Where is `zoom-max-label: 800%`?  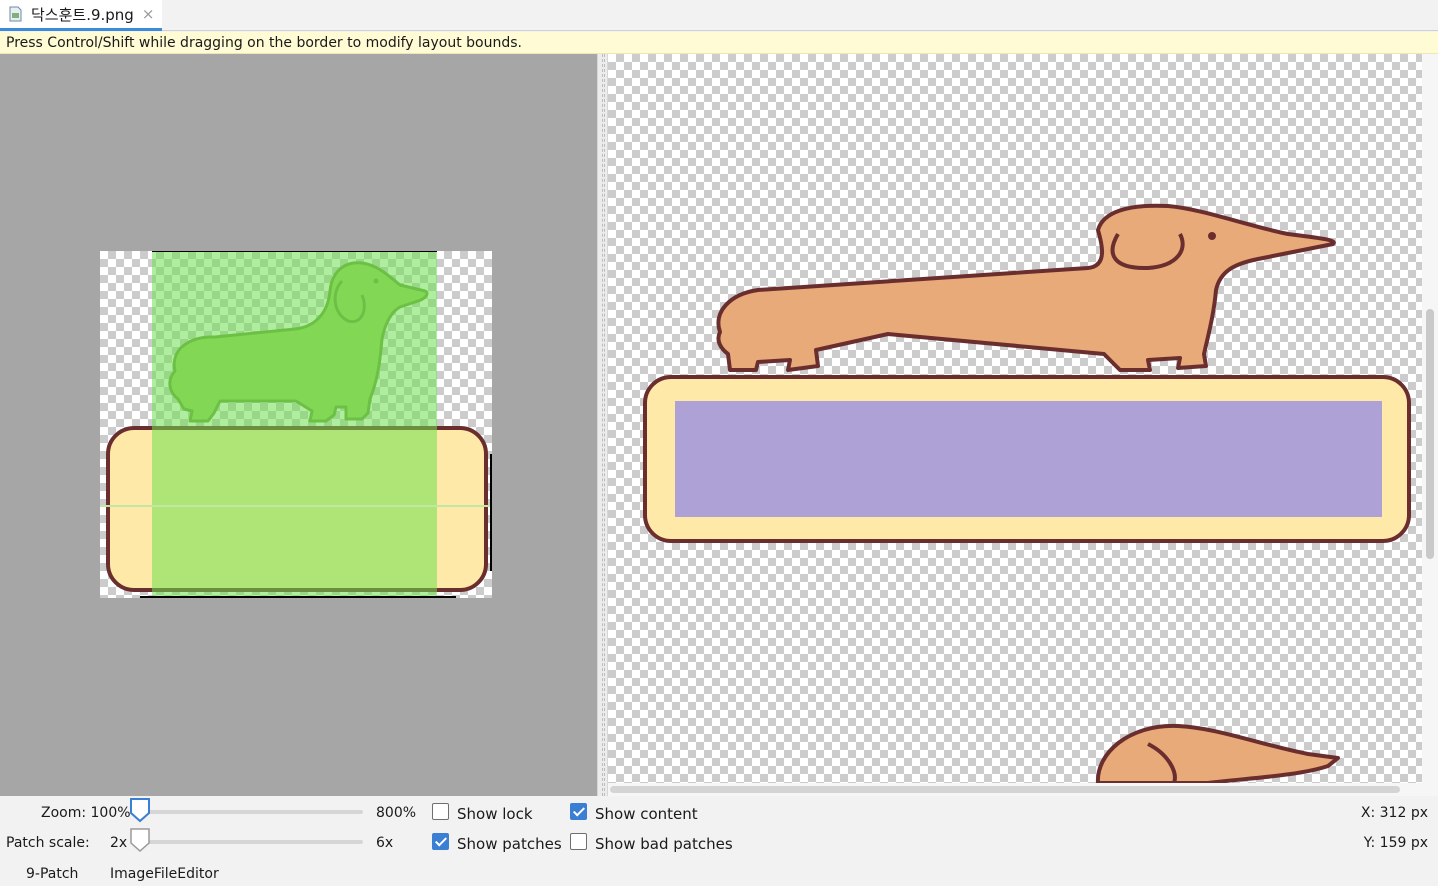 zoom-max-label: 800% is located at coordinates (396, 813).